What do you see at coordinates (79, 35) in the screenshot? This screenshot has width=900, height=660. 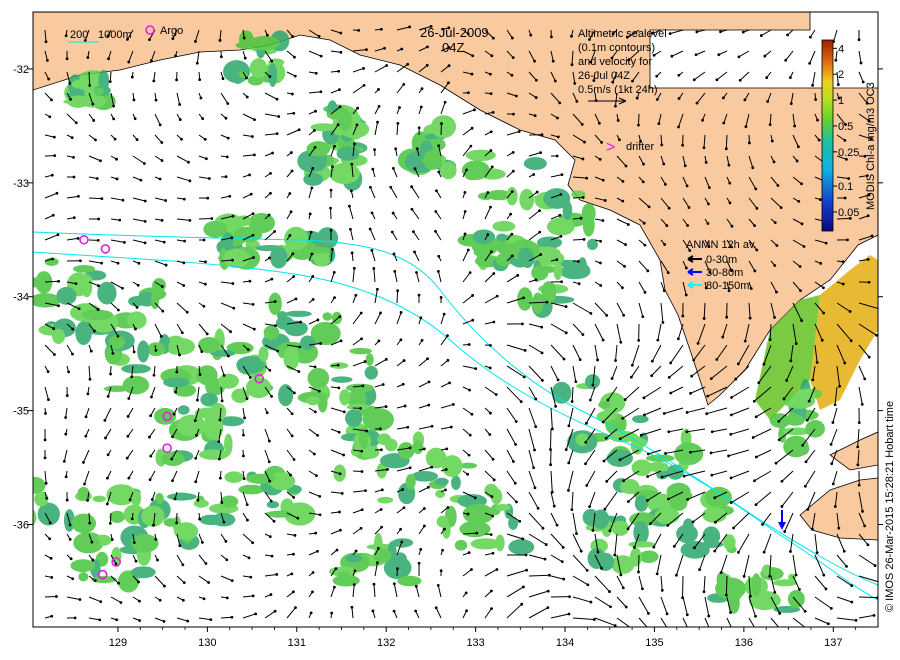 I see `bathy-legend-a: 200` at bounding box center [79, 35].